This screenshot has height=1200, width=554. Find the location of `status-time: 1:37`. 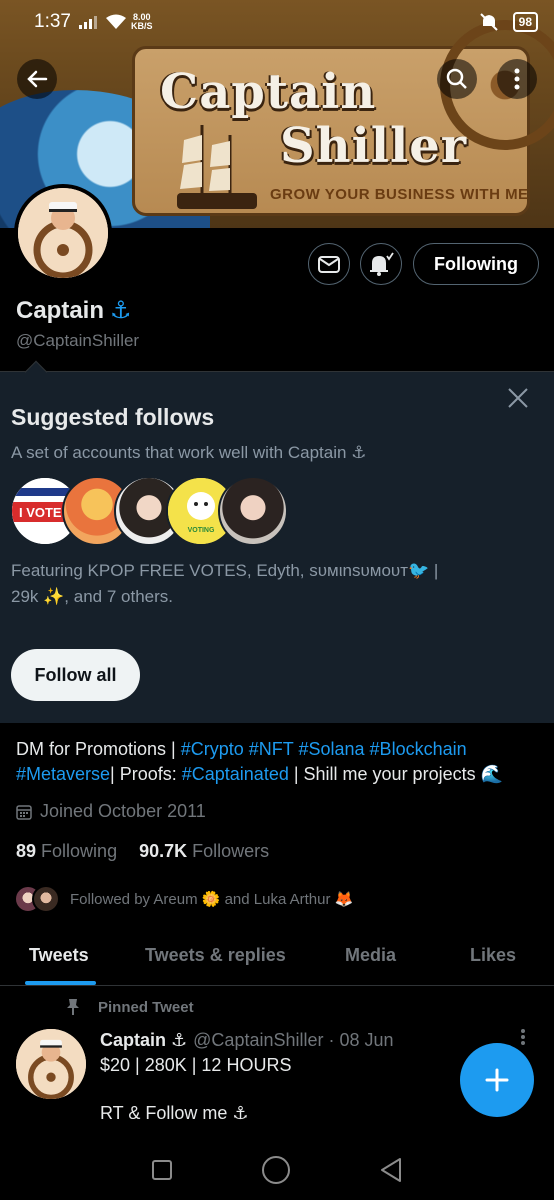

status-time: 1:37 is located at coordinates (52, 21).